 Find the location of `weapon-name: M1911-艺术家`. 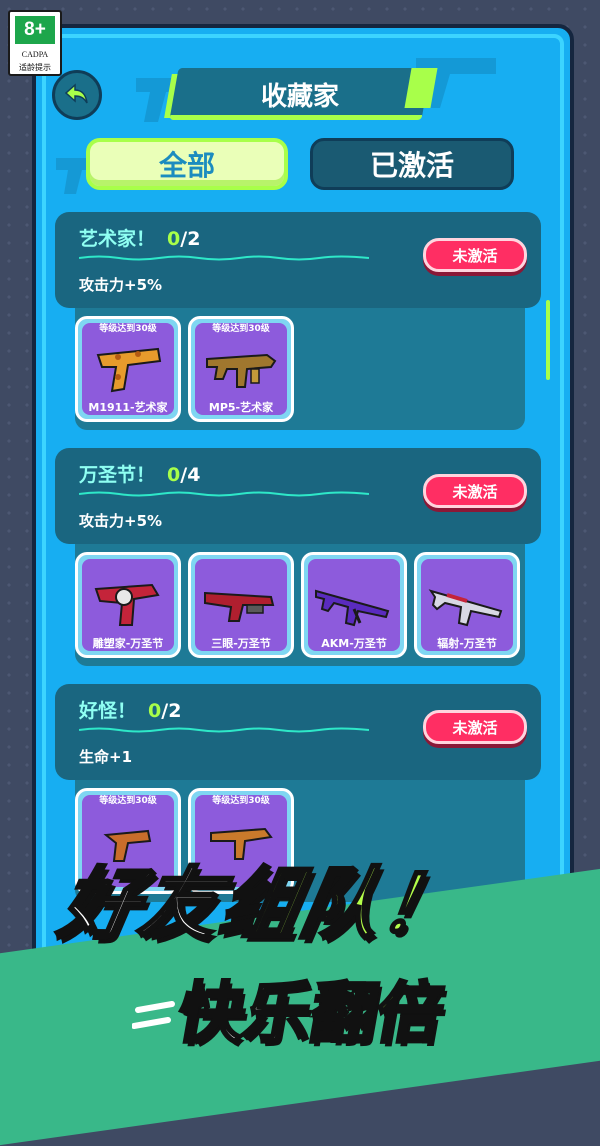

weapon-name: M1911-艺术家 is located at coordinates (128, 407).